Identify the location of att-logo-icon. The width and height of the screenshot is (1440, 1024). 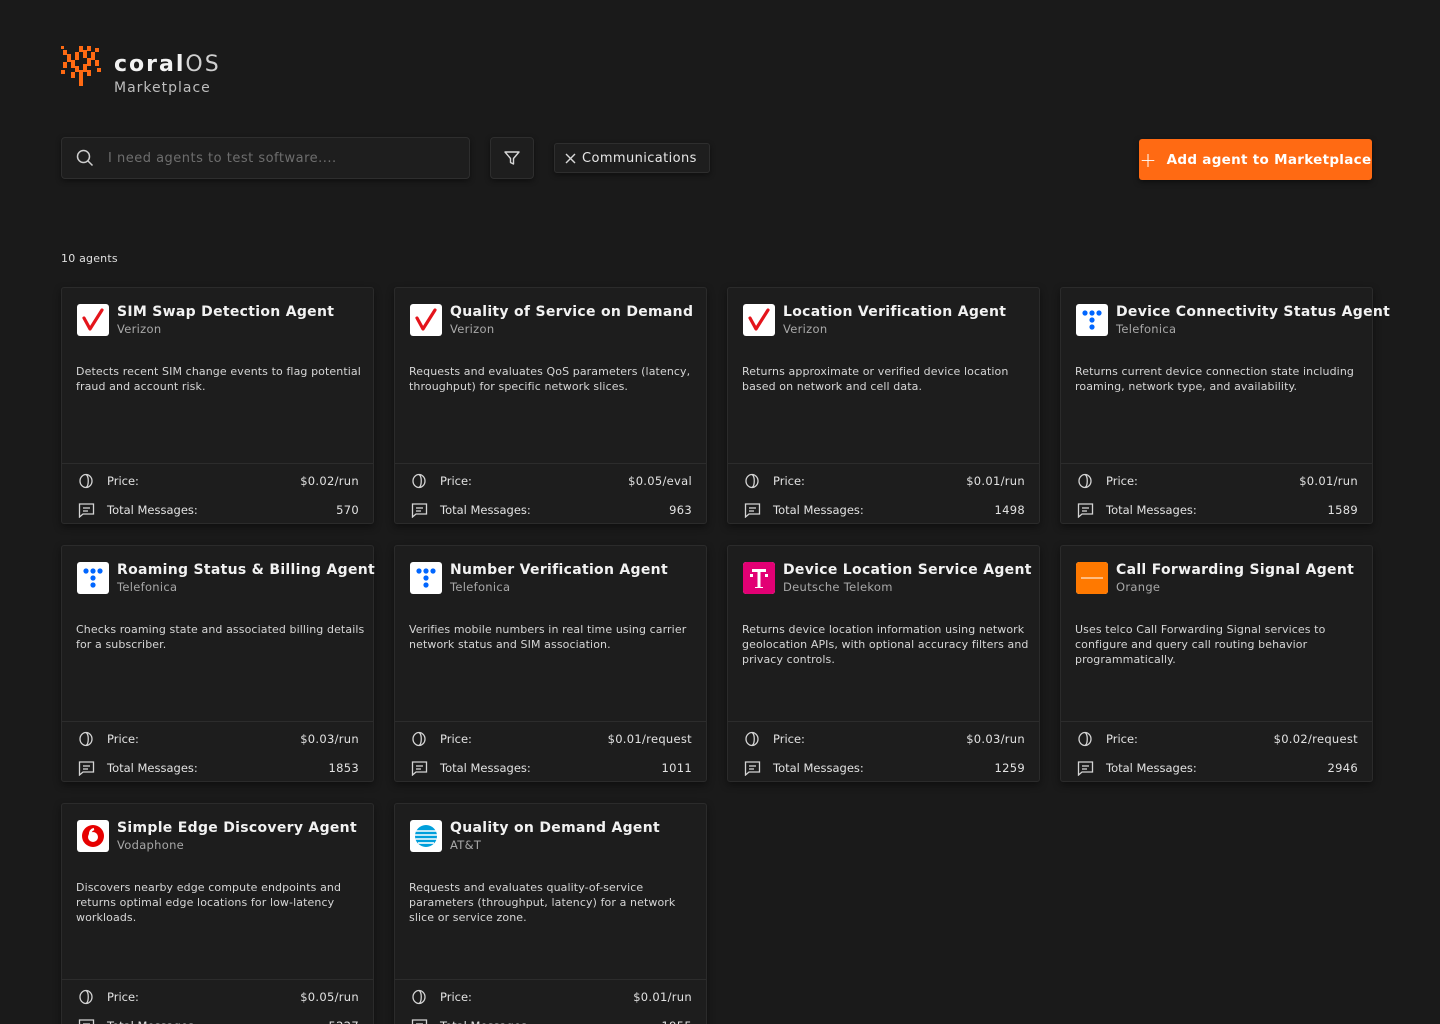
(426, 836).